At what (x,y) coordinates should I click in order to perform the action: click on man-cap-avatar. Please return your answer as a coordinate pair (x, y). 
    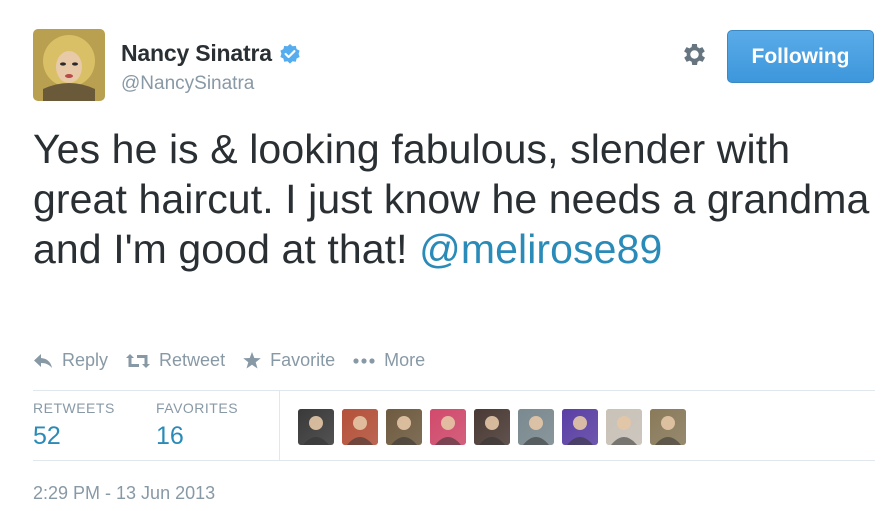
    Looking at the image, I should click on (668, 427).